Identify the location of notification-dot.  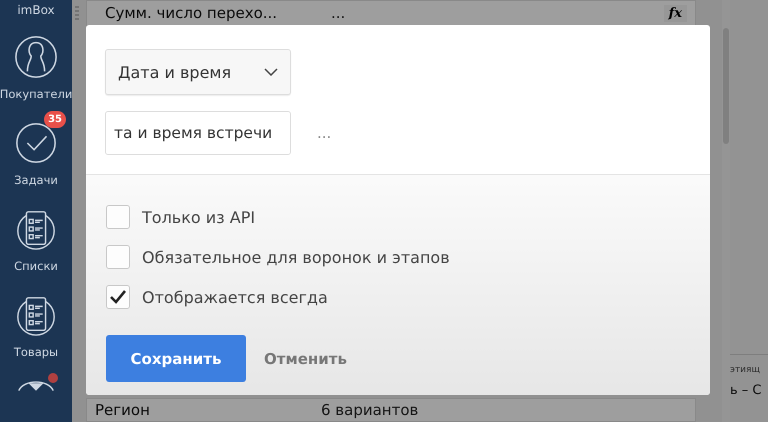
(53, 378).